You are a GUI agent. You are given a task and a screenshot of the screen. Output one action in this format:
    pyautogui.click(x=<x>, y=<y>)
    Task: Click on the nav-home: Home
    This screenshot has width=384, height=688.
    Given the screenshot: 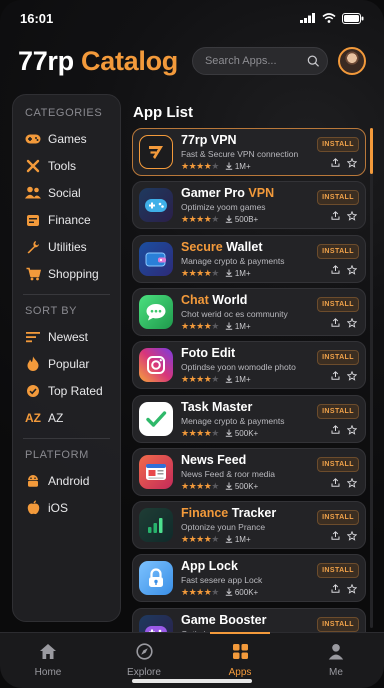 What is the action you would take?
    pyautogui.click(x=48, y=660)
    